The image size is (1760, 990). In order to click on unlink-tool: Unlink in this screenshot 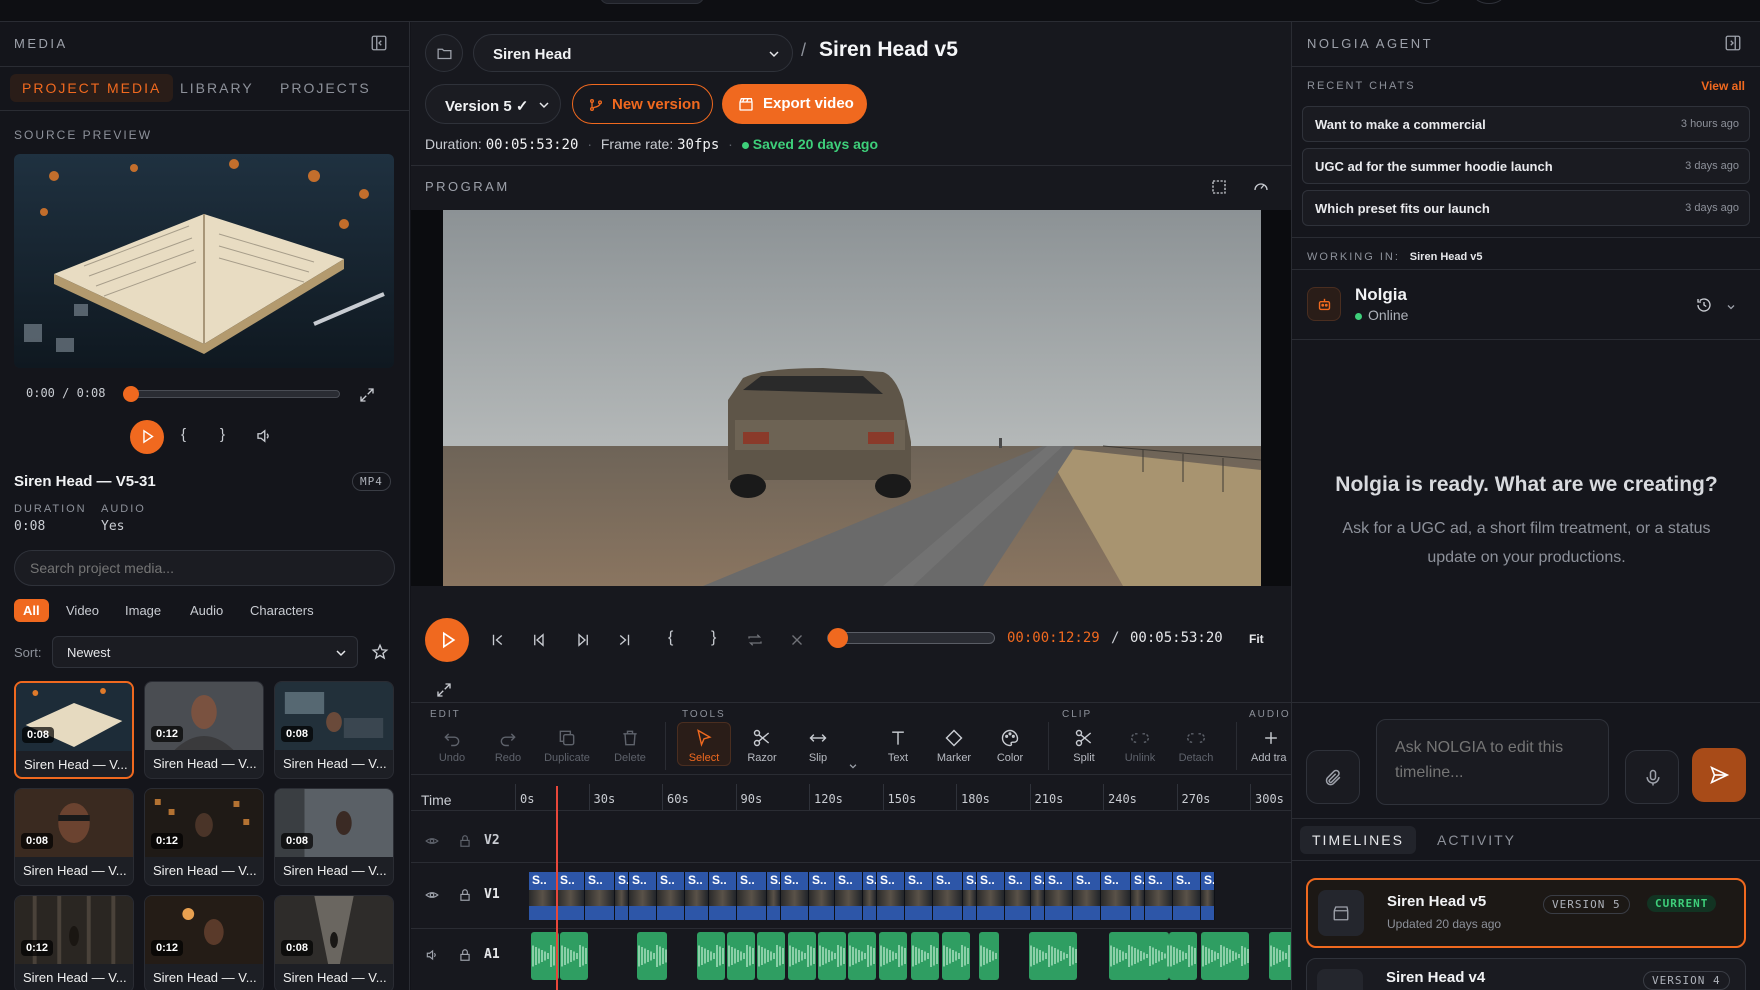, I will do `click(1140, 746)`.